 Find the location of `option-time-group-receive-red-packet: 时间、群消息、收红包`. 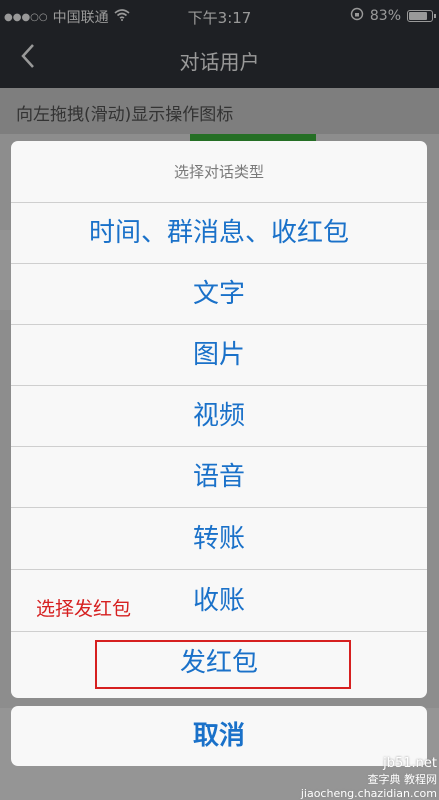

option-time-group-receive-red-packet: 时间、群消息、收红包 is located at coordinates (219, 233).